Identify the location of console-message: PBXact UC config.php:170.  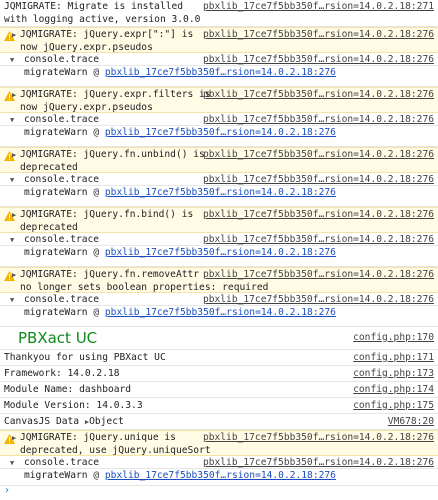
(219, 338).